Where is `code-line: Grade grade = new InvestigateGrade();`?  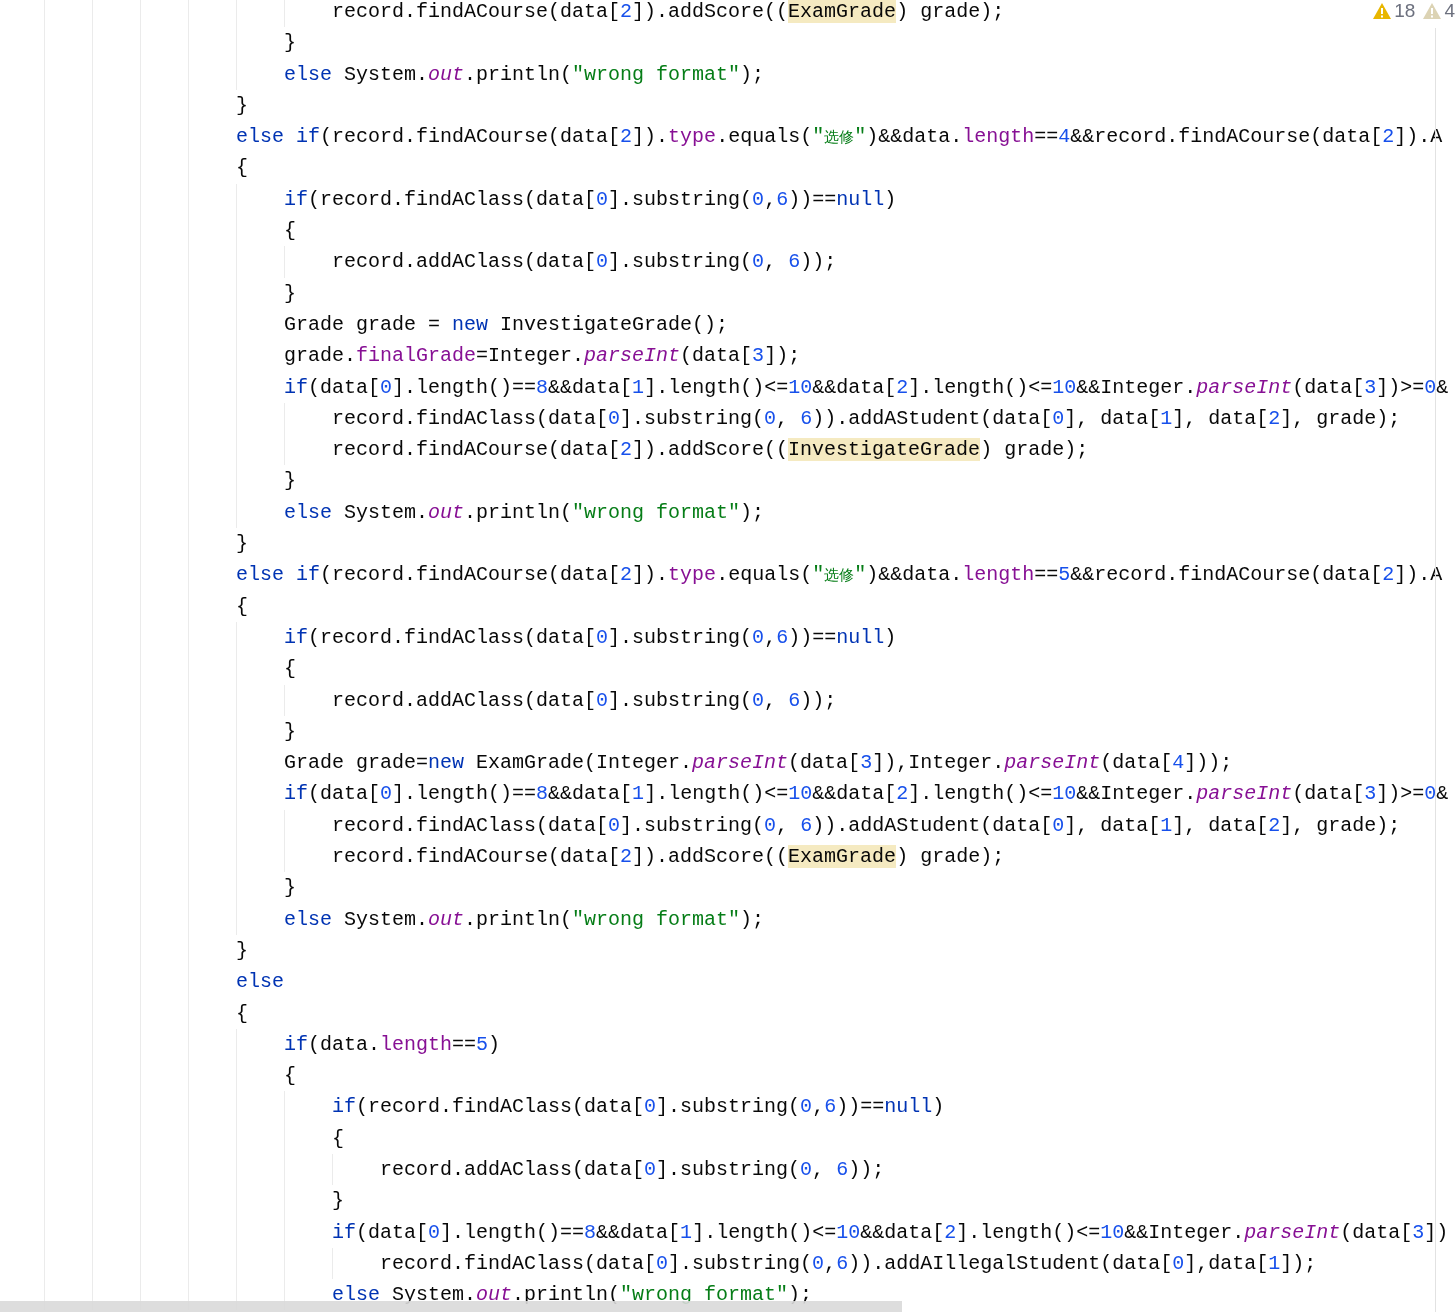
code-line: Grade grade = new InvestigateGrade(); is located at coordinates (386, 324).